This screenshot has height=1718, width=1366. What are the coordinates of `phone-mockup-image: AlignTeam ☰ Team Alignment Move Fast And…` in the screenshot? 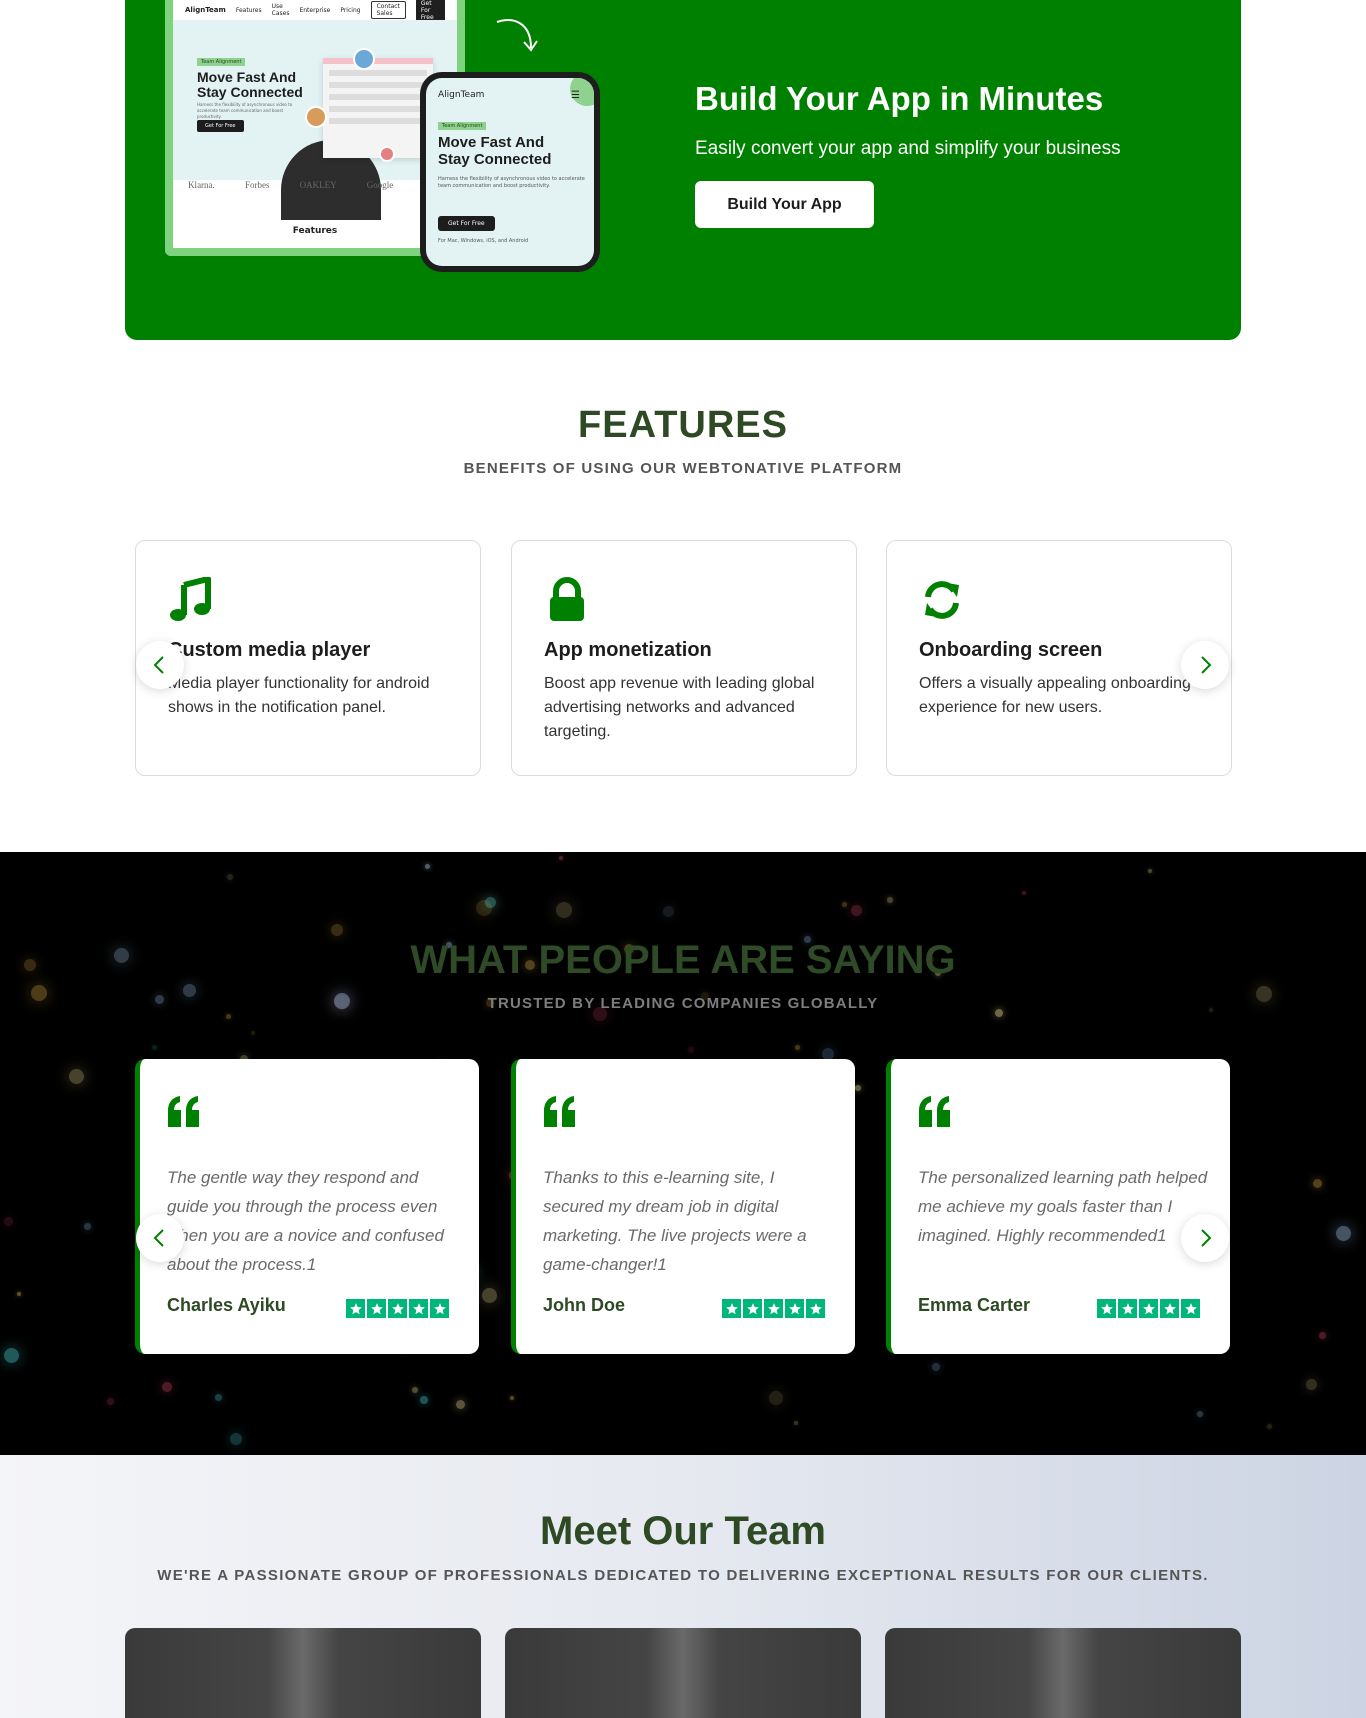 It's located at (510, 172).